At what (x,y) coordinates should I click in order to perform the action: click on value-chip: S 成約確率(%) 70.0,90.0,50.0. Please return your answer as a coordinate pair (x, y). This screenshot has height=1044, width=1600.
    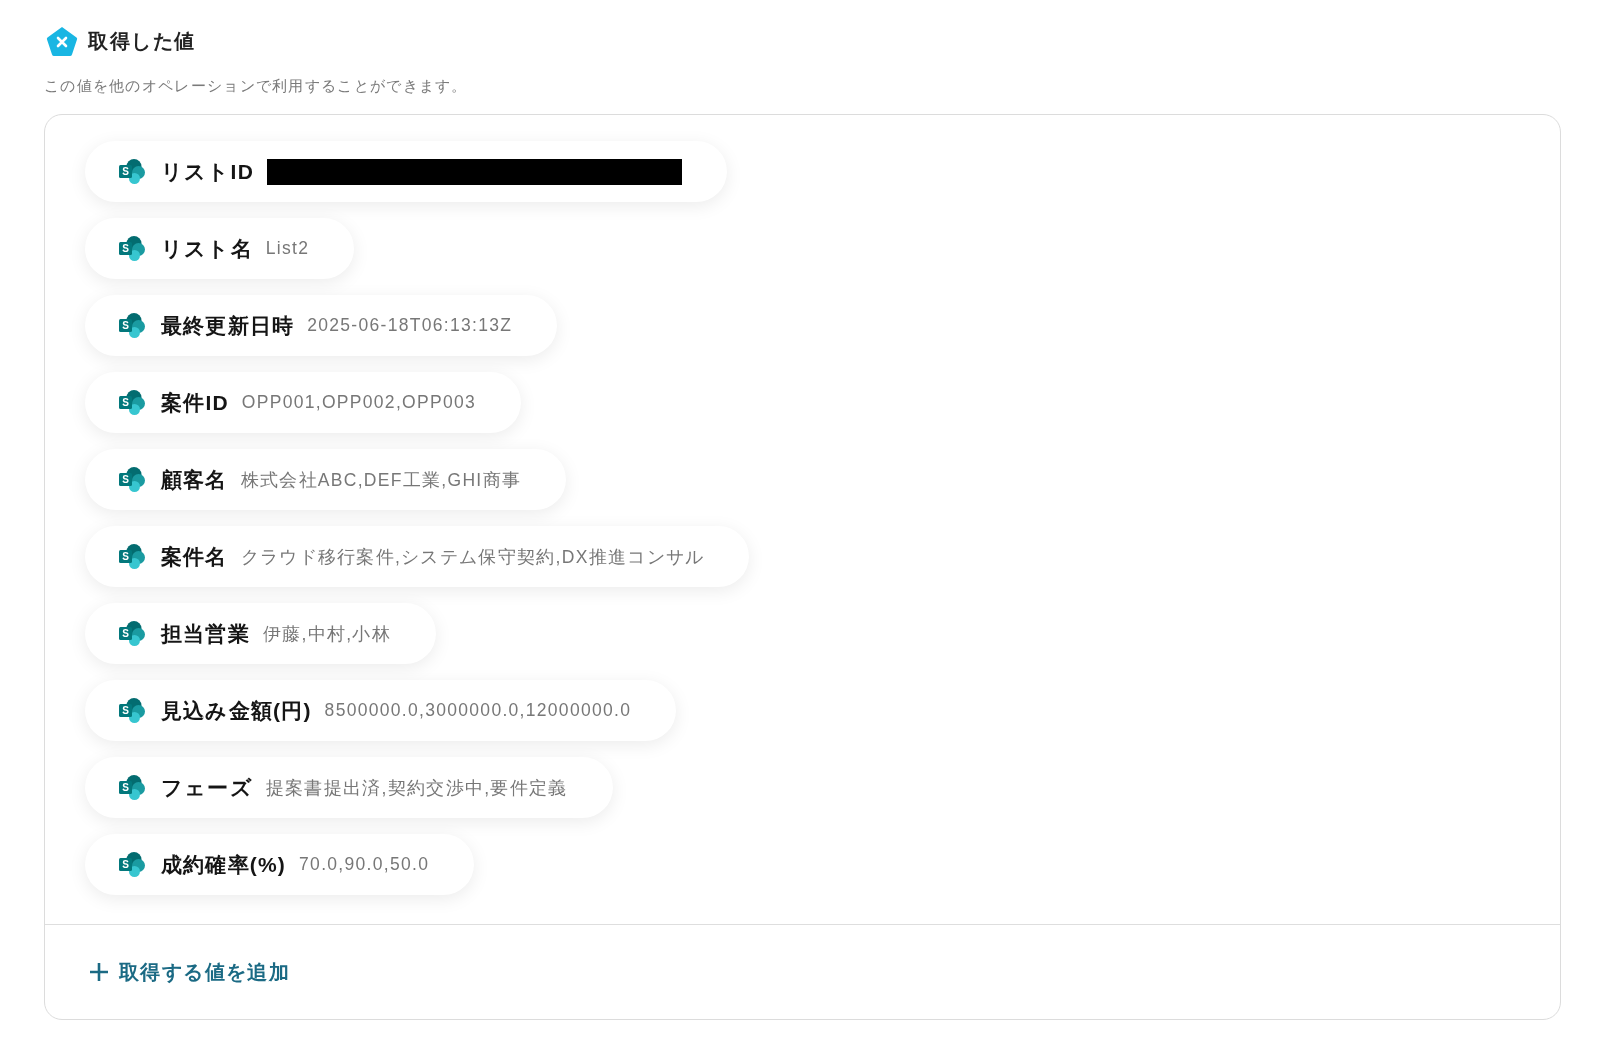
    Looking at the image, I should click on (280, 864).